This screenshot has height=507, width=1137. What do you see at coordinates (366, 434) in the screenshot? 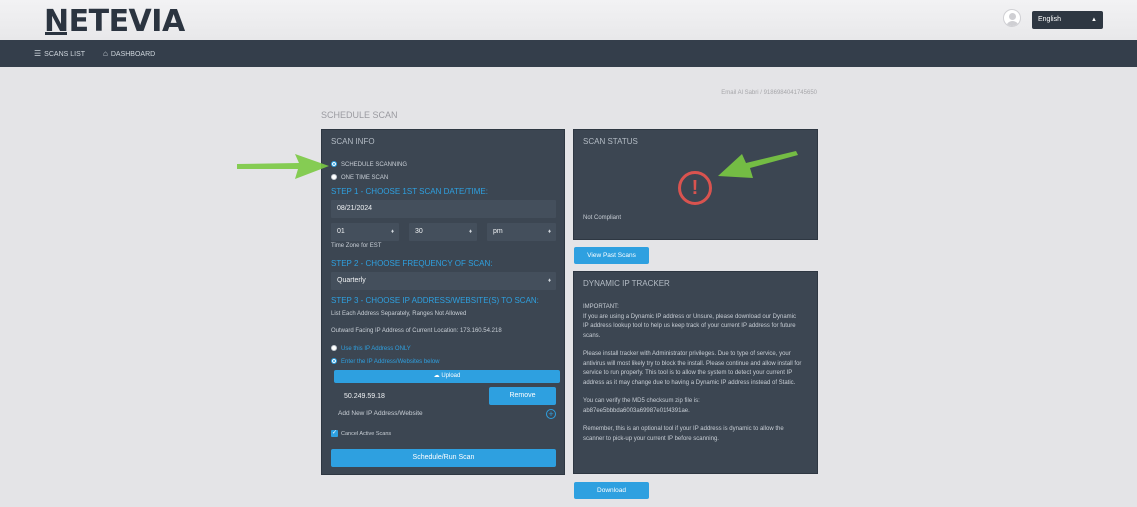
I see `cancel-active-label: Cancel Active Scans` at bounding box center [366, 434].